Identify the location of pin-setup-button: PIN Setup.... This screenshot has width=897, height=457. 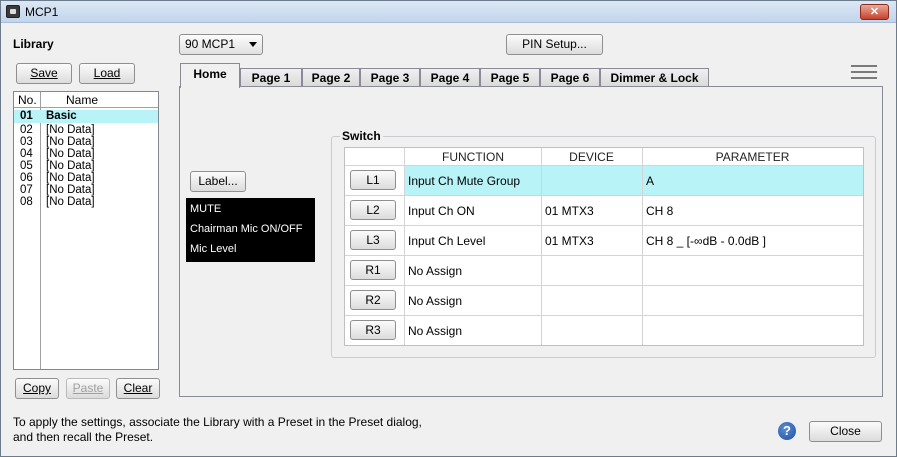
(554, 44).